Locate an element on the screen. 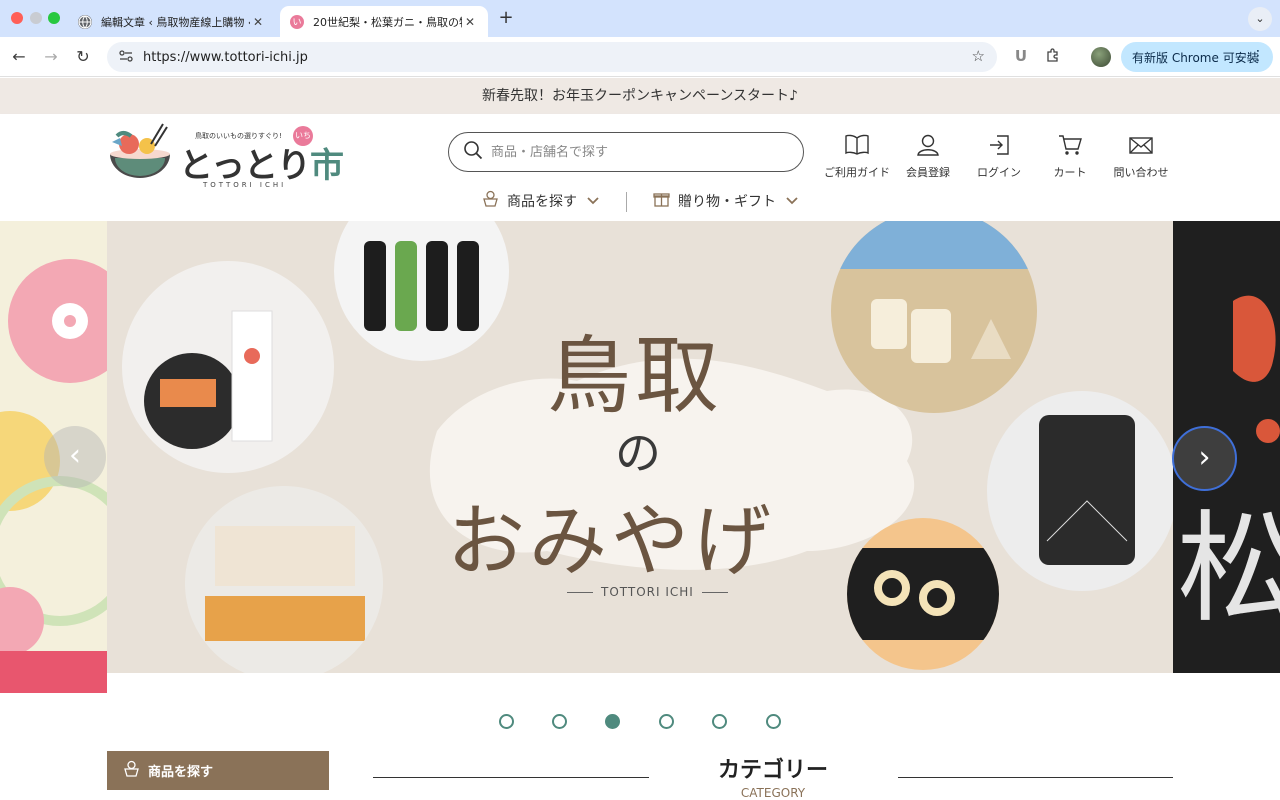  profile-avatar is located at coordinates (1101, 57).